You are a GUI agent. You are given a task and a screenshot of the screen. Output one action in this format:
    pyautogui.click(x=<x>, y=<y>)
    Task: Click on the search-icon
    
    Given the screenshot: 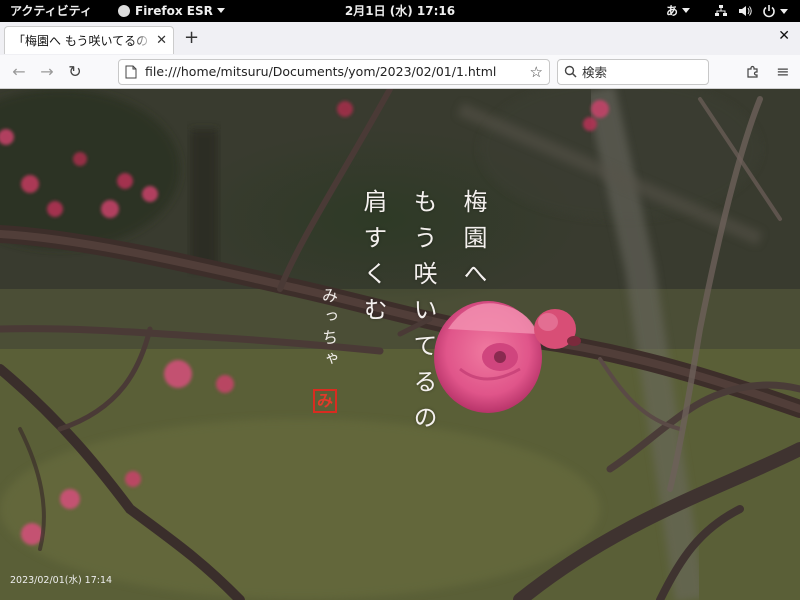 What is the action you would take?
    pyautogui.click(x=570, y=71)
    